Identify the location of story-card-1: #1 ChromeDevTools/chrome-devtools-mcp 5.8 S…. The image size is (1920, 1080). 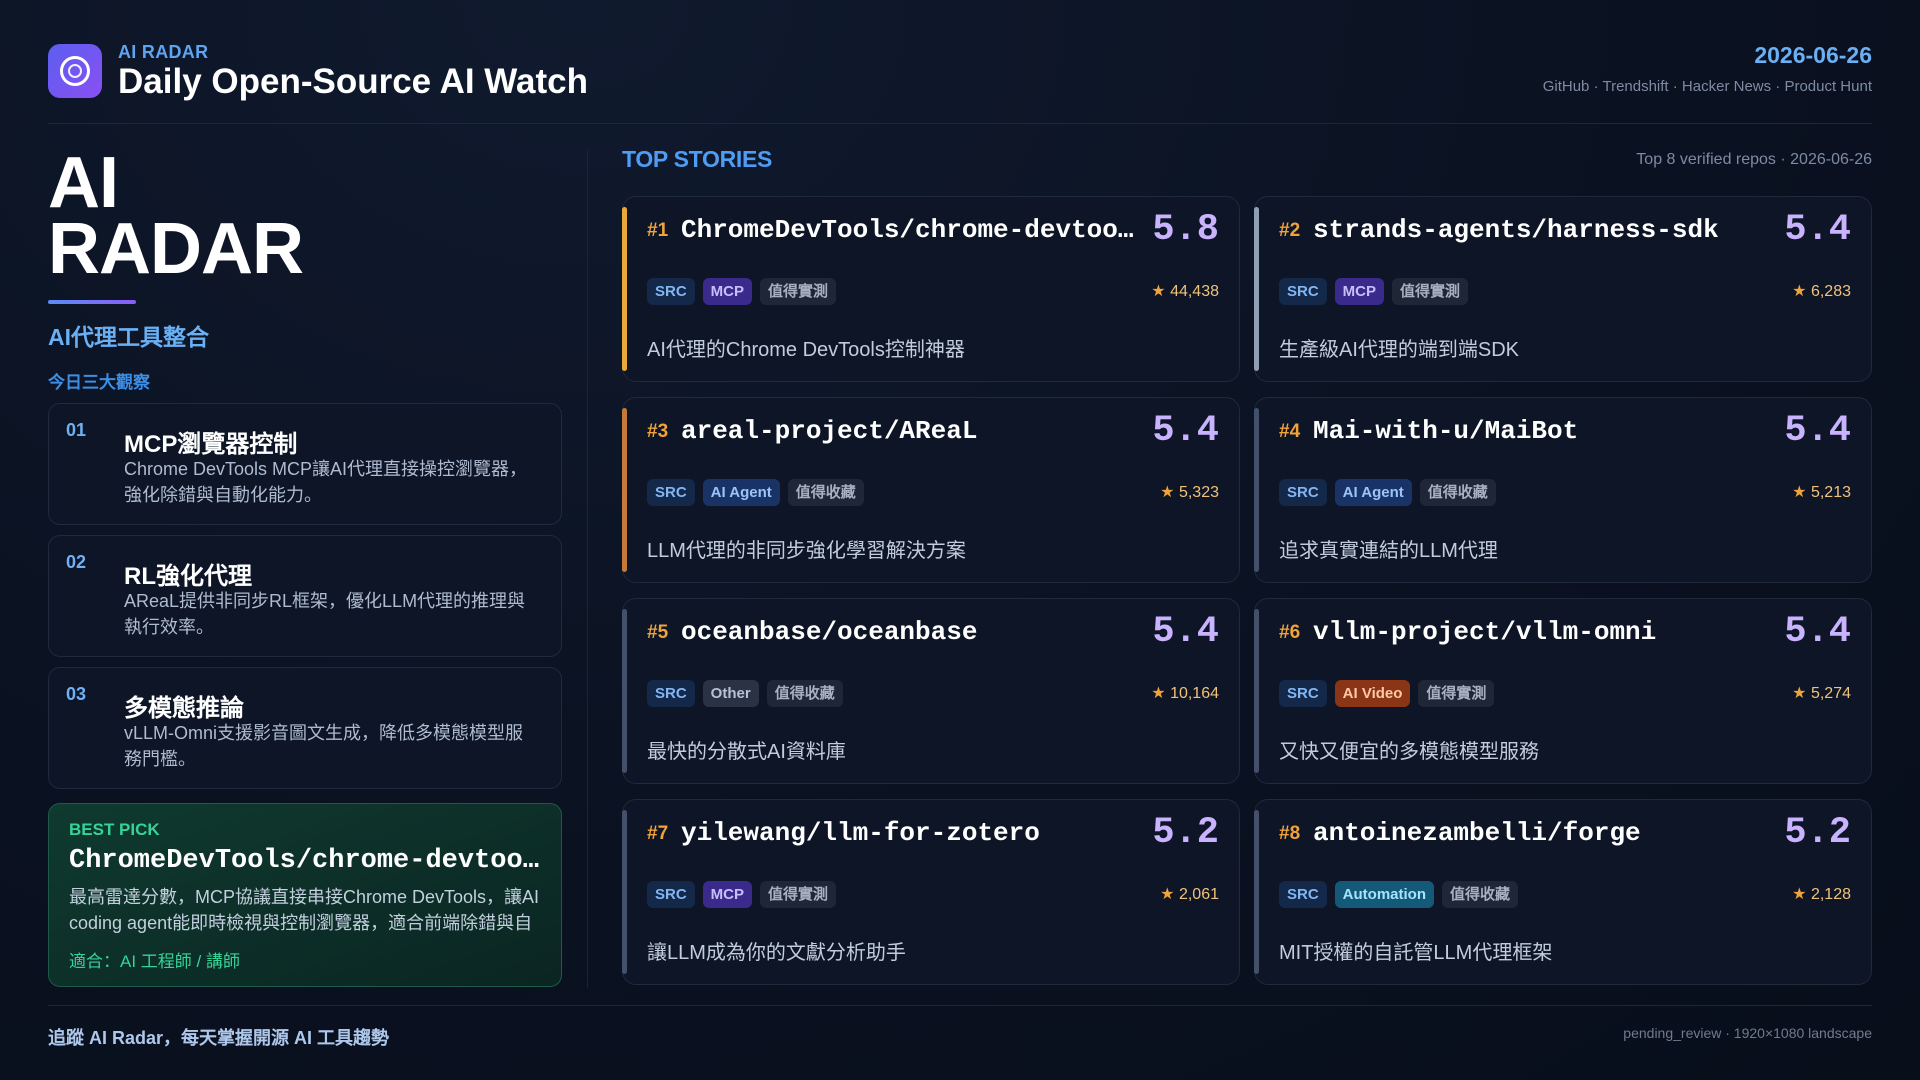
(931, 289).